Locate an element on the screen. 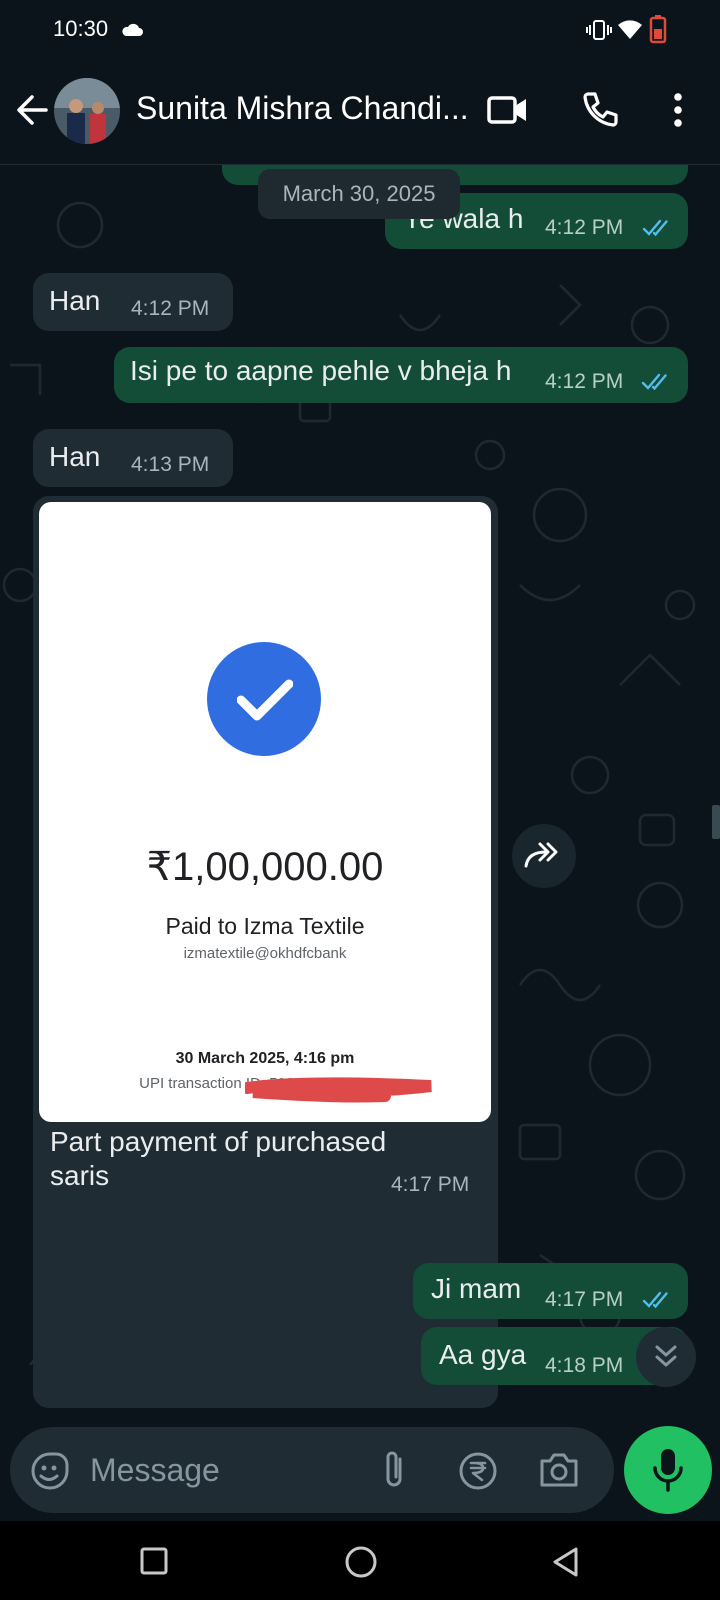  scrollbar-thumb is located at coordinates (716, 822).